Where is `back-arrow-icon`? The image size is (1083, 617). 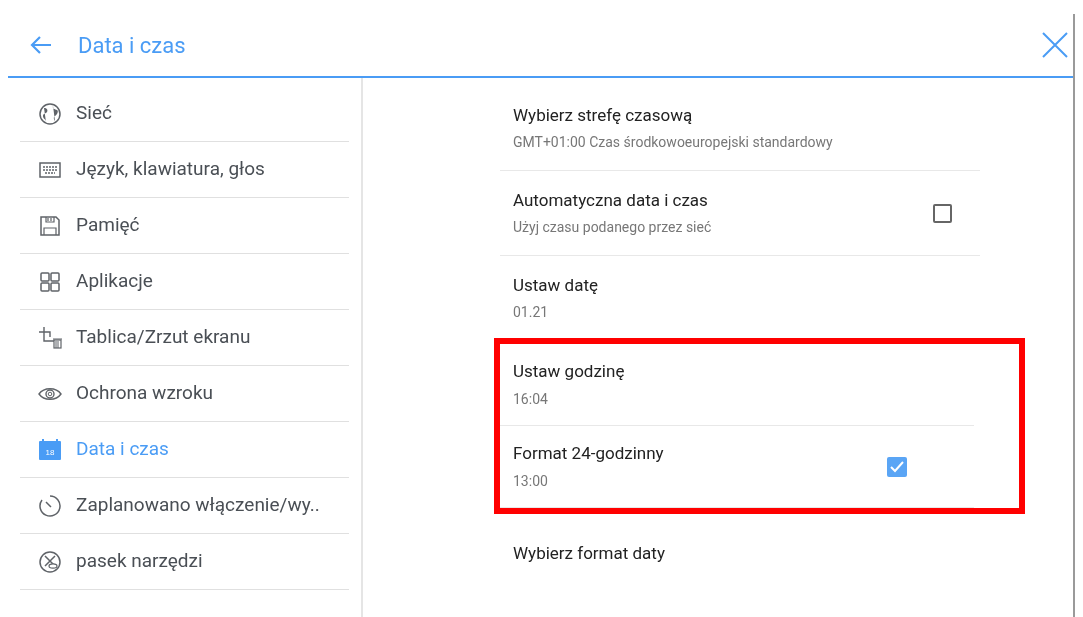 back-arrow-icon is located at coordinates (41, 45).